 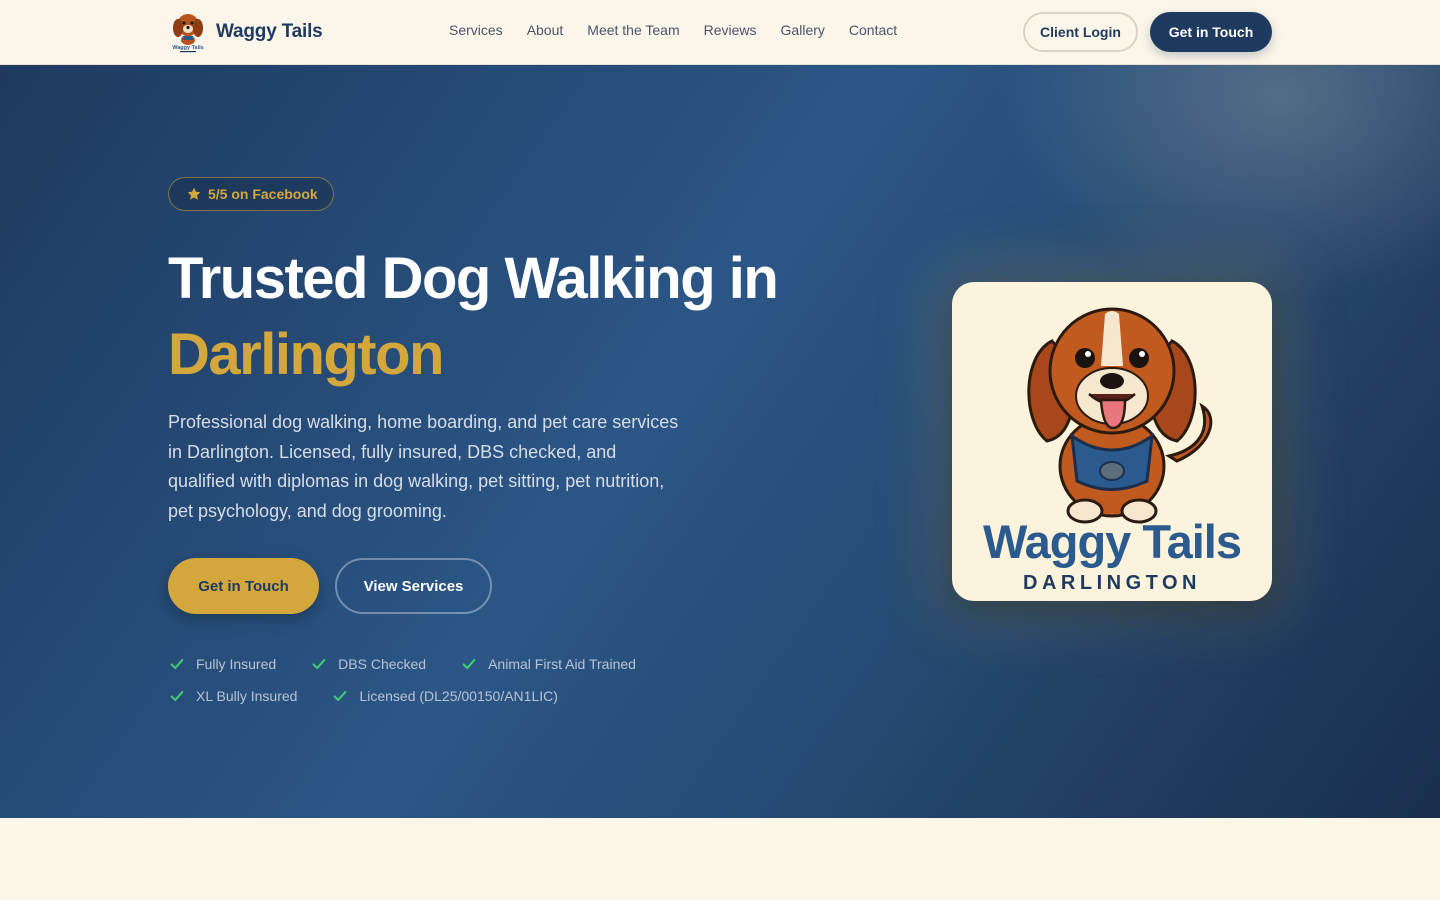 I want to click on trust-item: XL Bully Insured, so click(x=232, y=696).